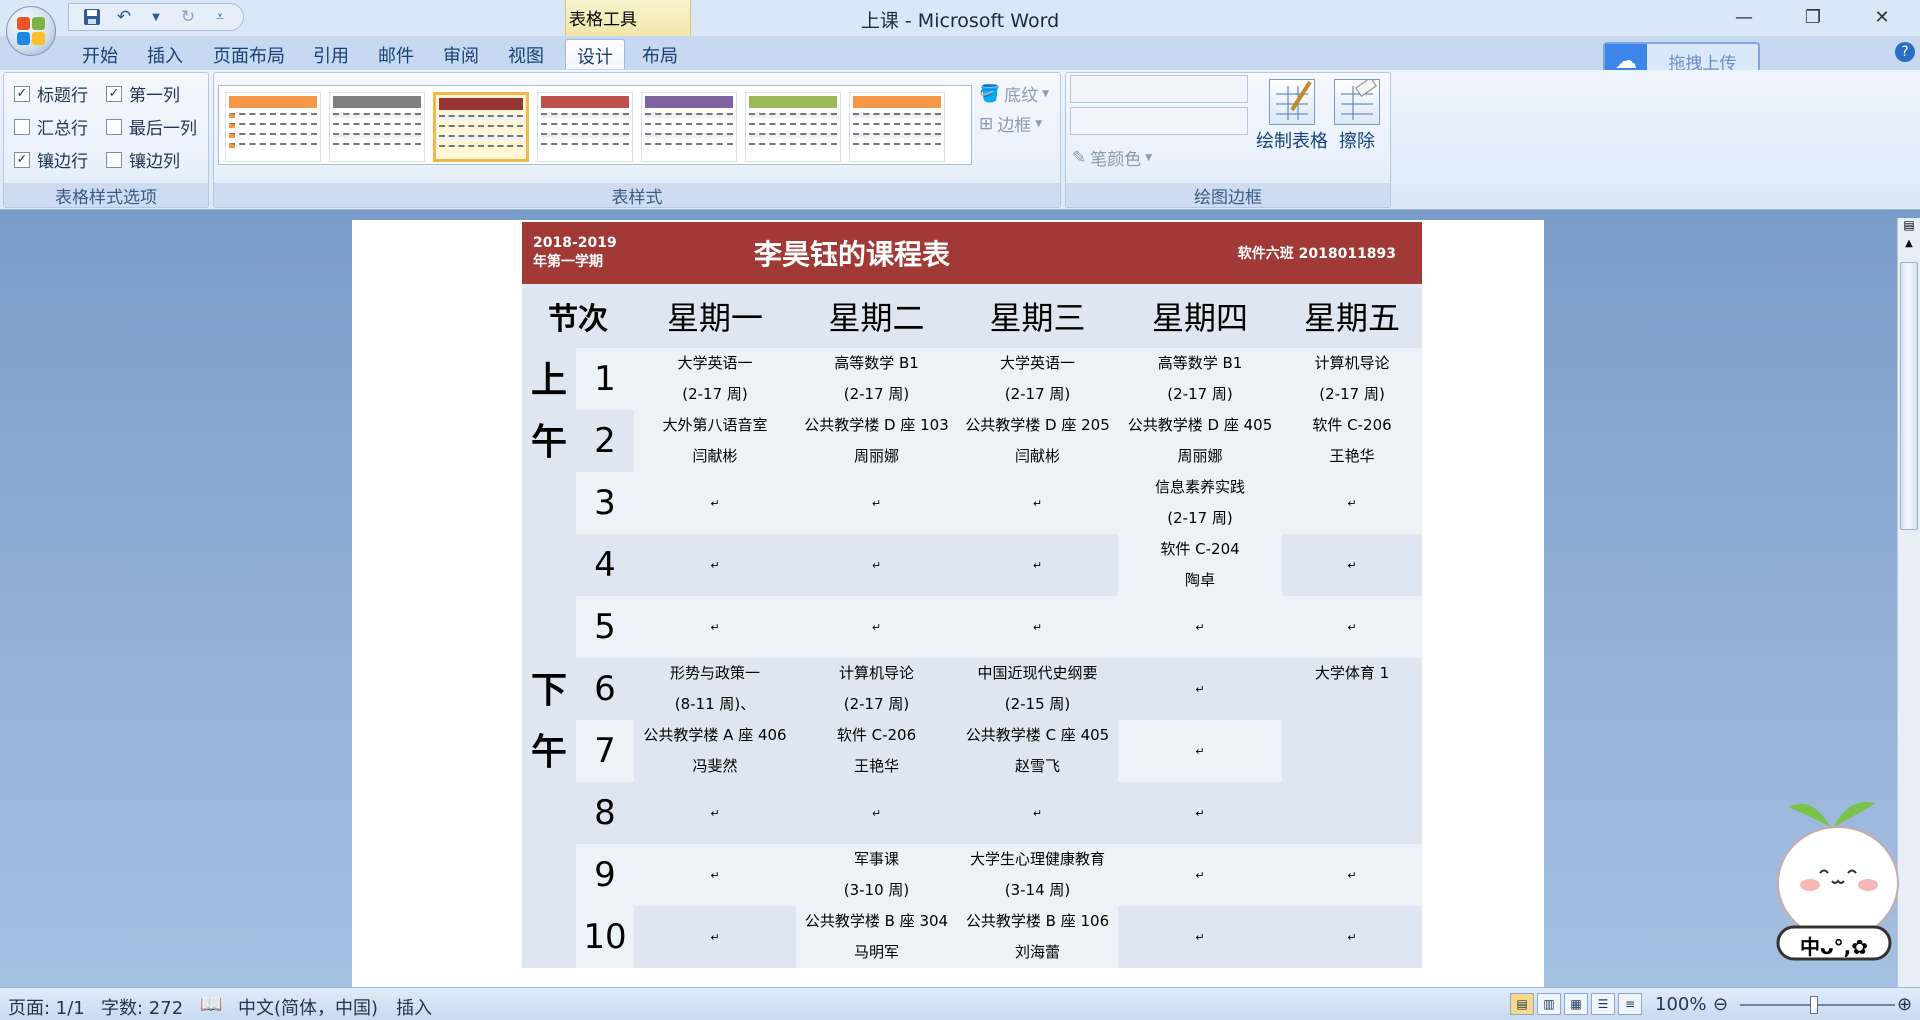 The image size is (1920, 1020). What do you see at coordinates (876, 410) in the screenshot?
I see `course-cell: 高等数学 B1 (2-17 周) 公共教学楼 D 座 103 周丽娜` at bounding box center [876, 410].